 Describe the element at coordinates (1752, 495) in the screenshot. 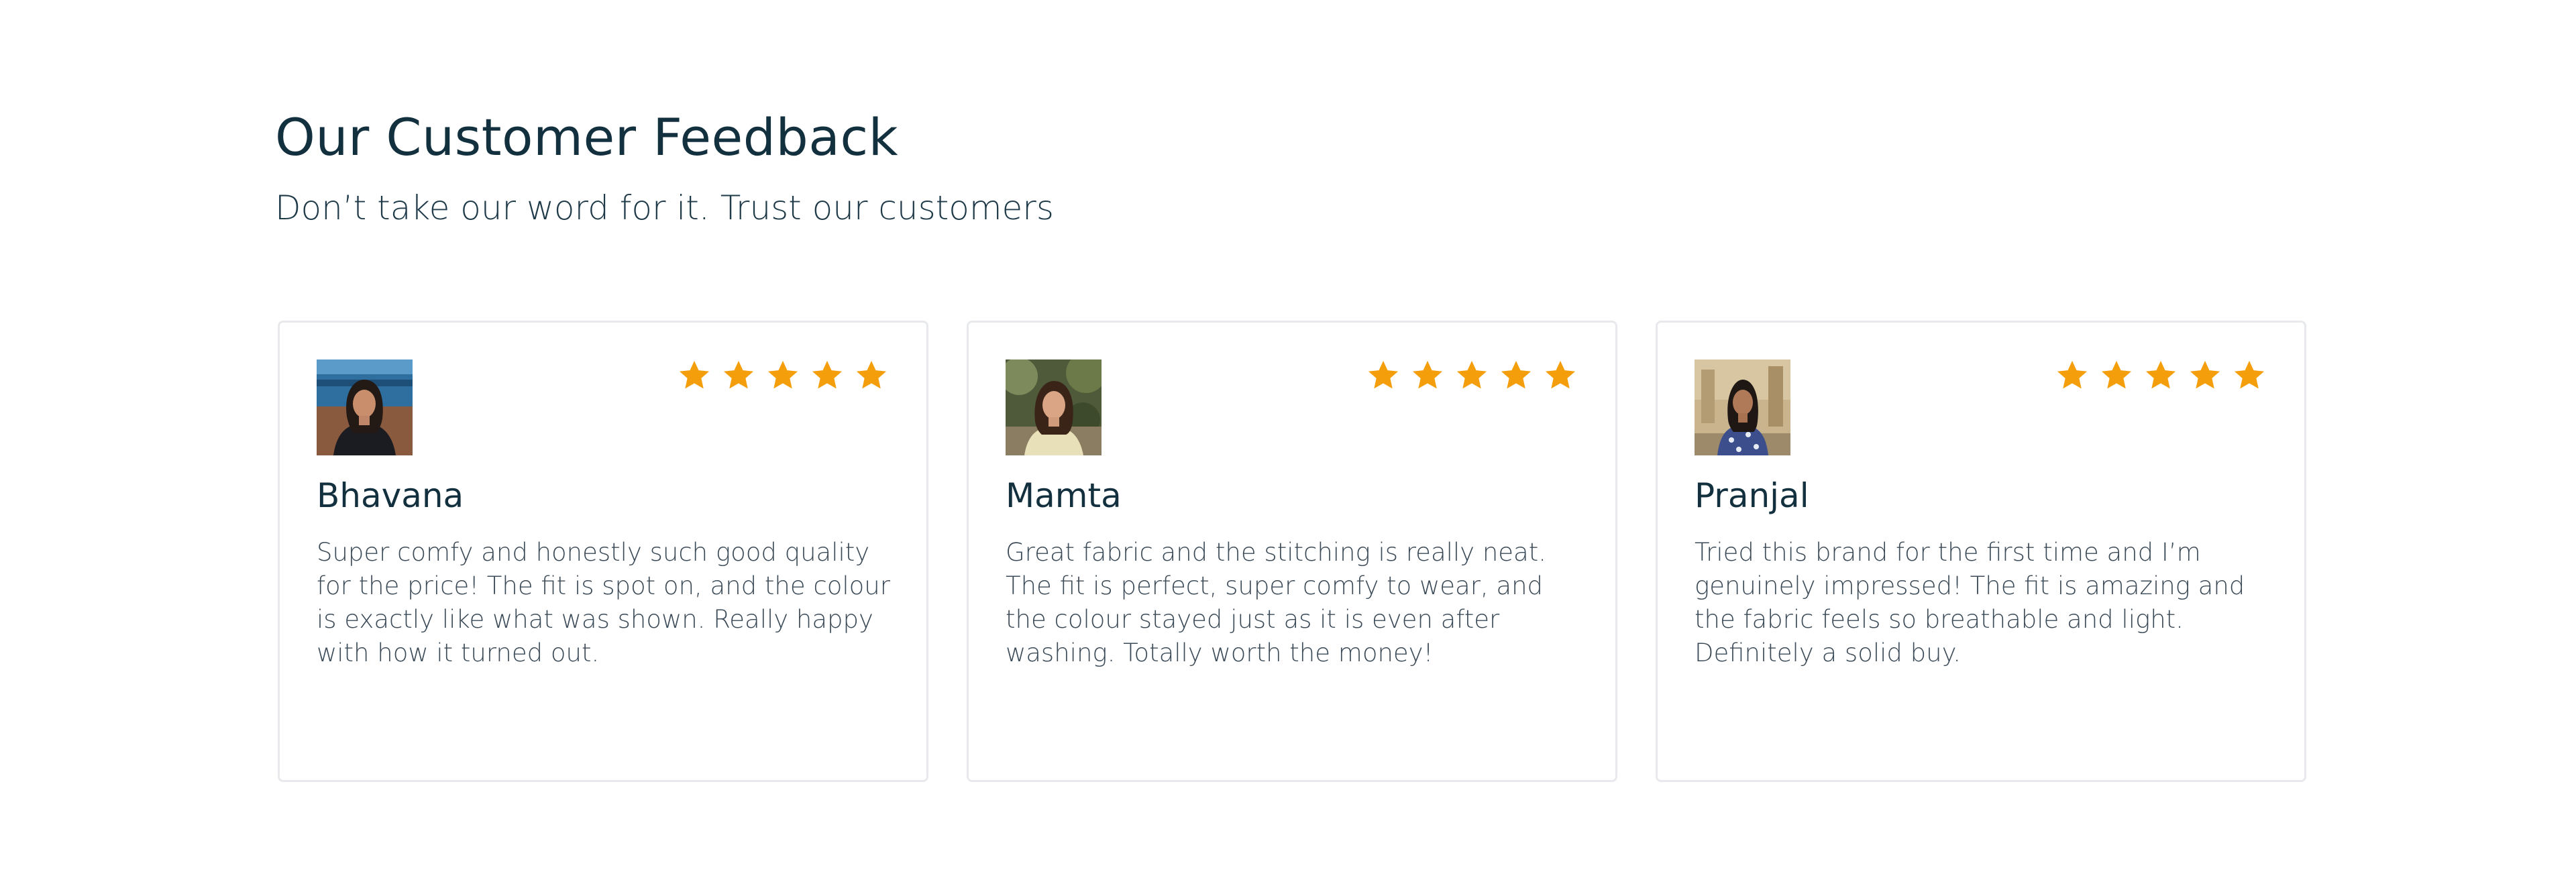

I see `reviewer-name: Pranjal` at that location.